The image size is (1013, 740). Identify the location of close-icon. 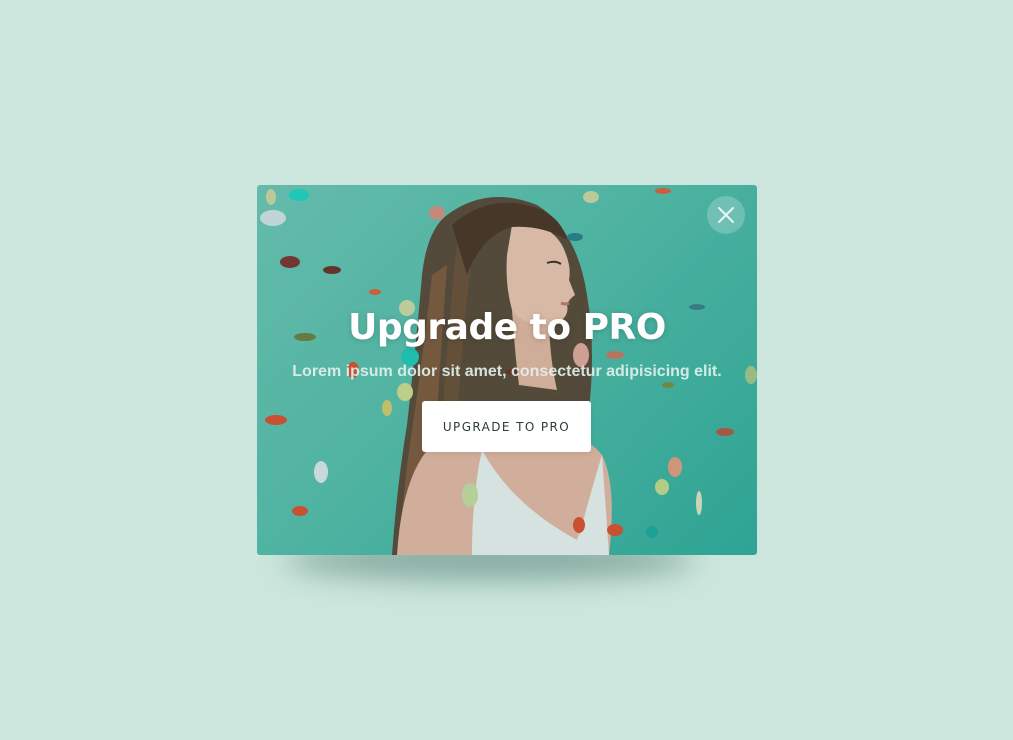
(726, 215).